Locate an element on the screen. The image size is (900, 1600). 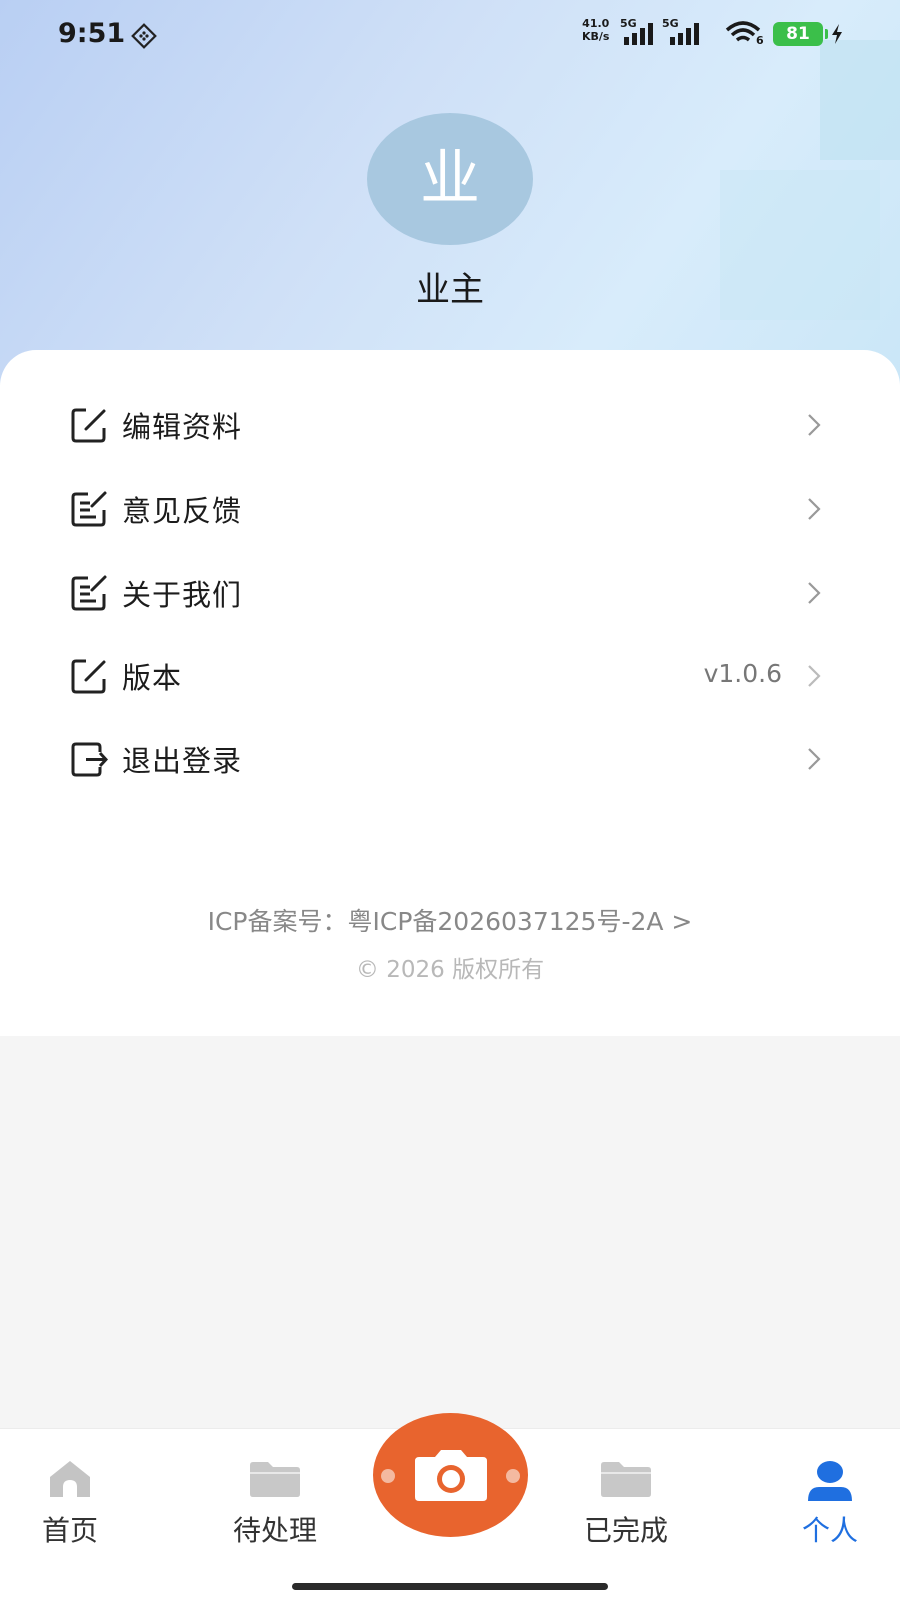
menu-item-label: 版本 is located at coordinates (152, 678).